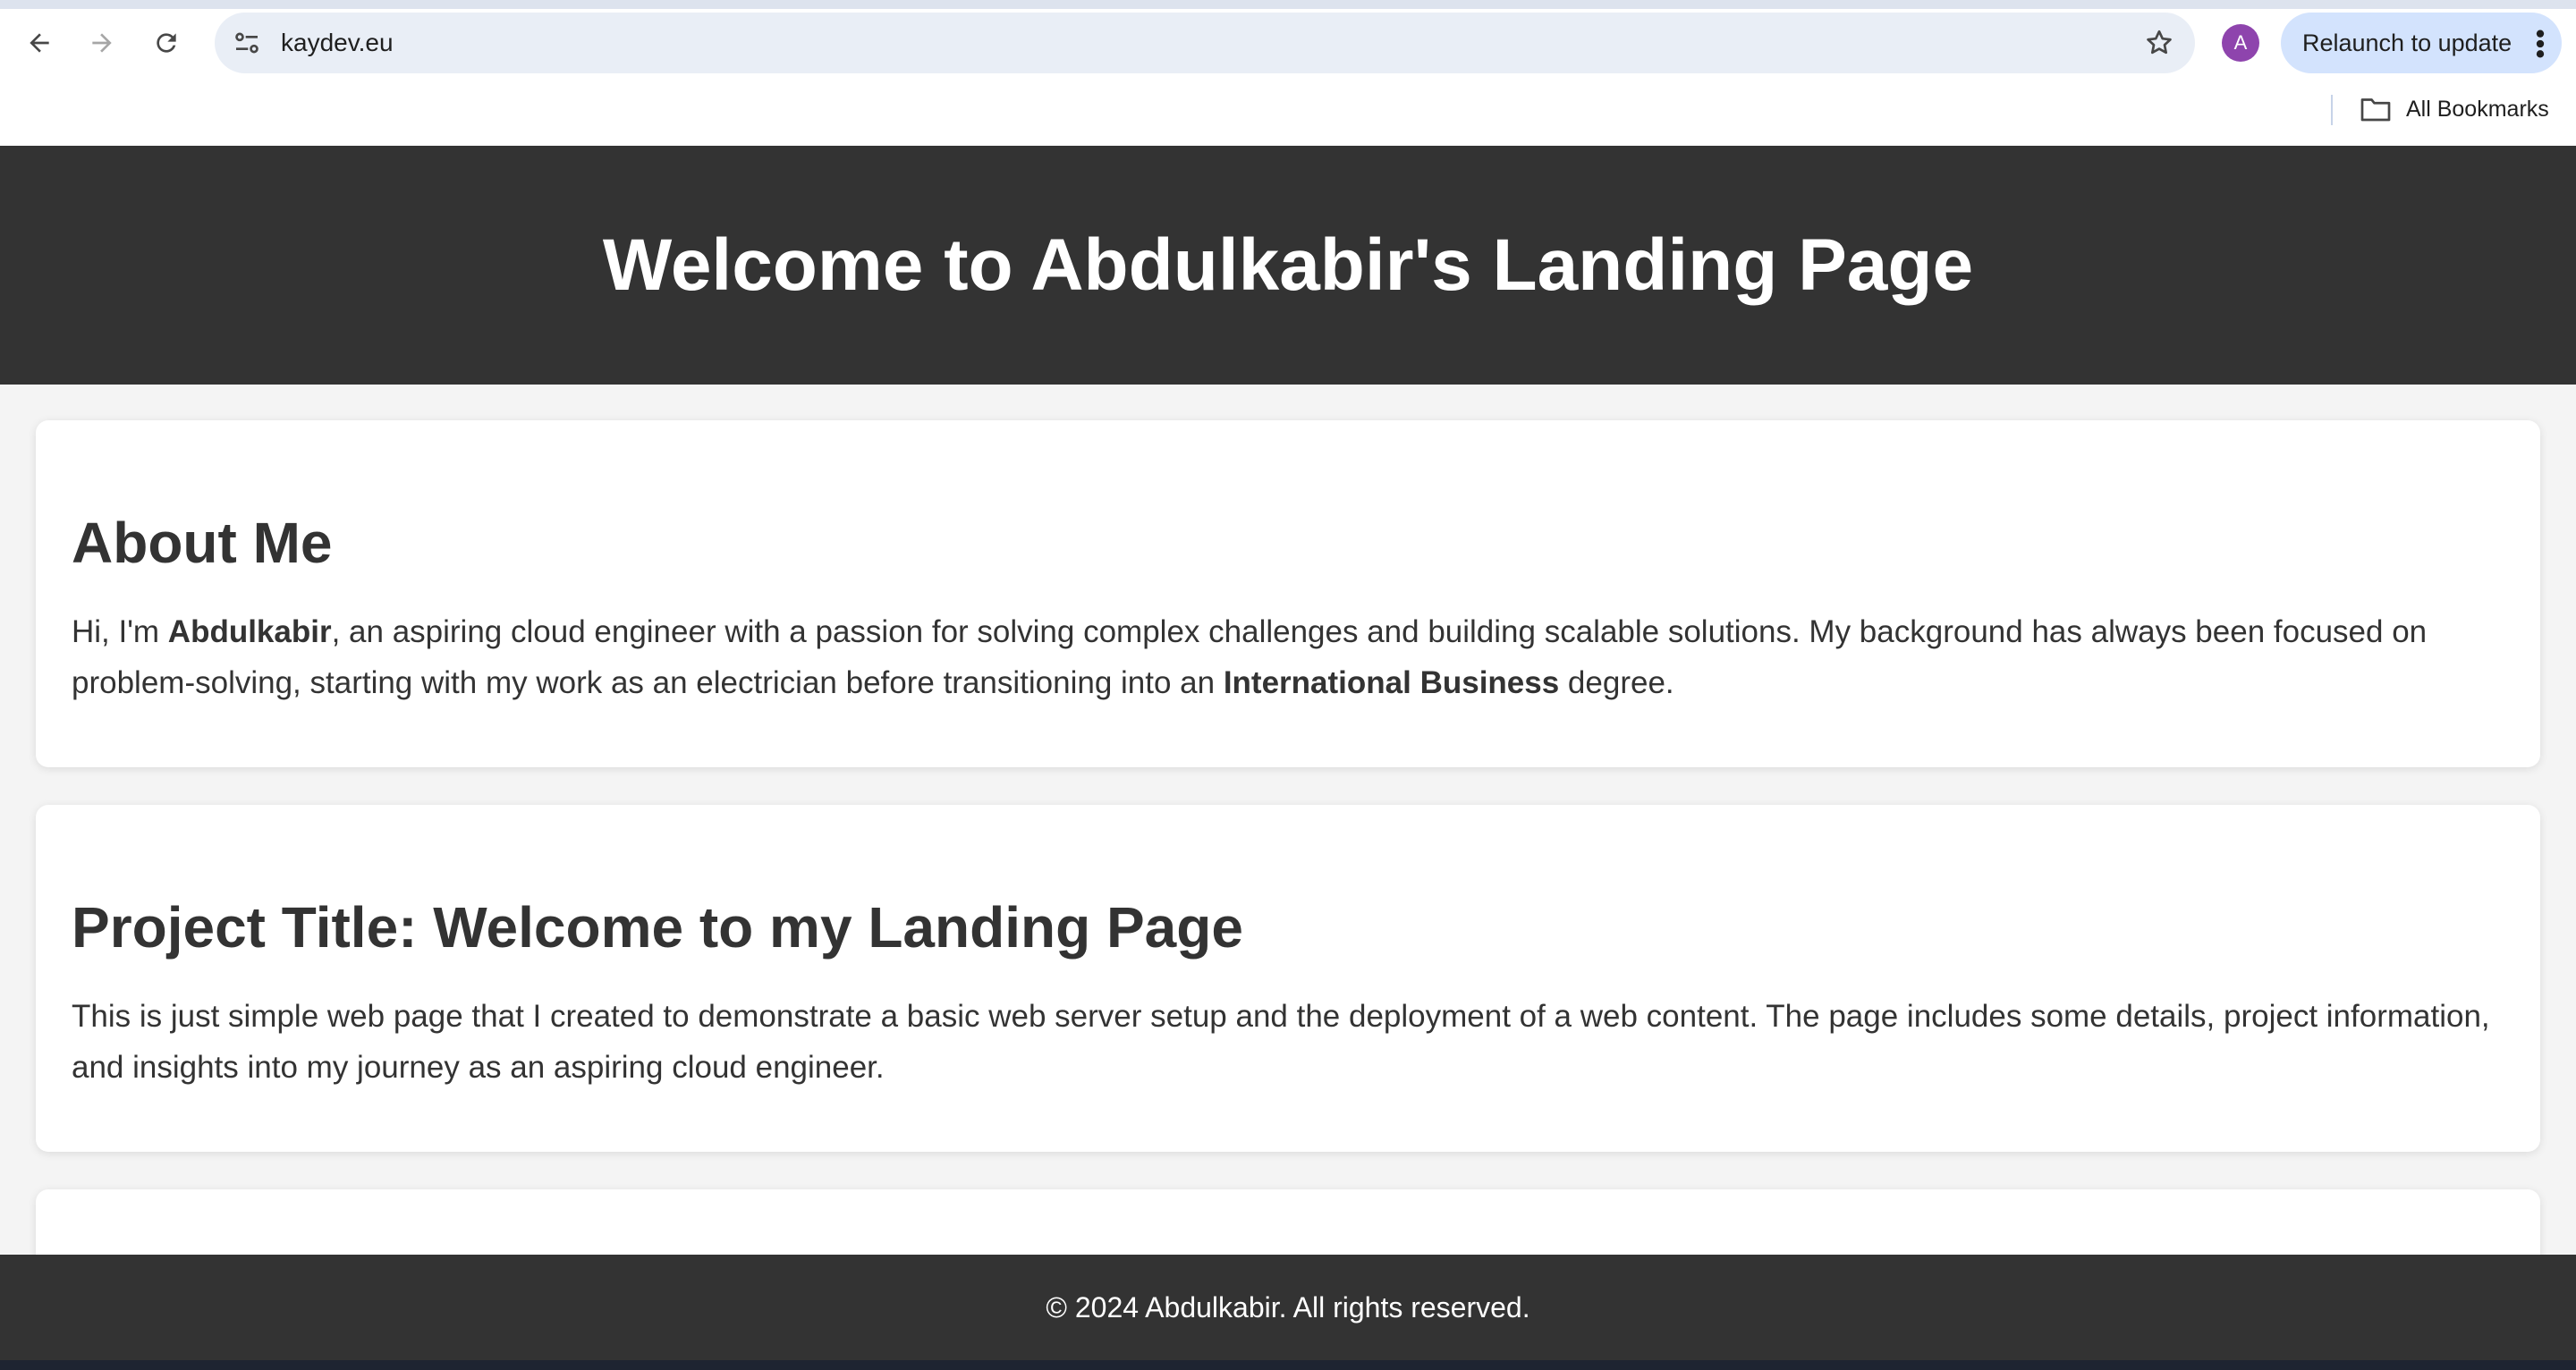 This screenshot has height=1370, width=2576. What do you see at coordinates (1205, 43) in the screenshot?
I see `address-bar: kaydev.eu` at bounding box center [1205, 43].